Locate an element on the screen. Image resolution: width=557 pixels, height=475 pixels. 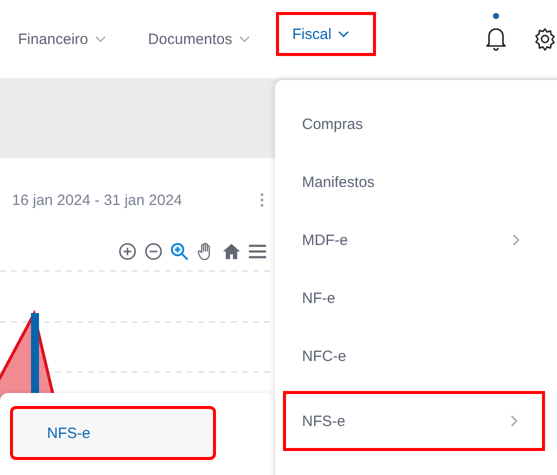
menu-item-label: NFC-e is located at coordinates (324, 356).